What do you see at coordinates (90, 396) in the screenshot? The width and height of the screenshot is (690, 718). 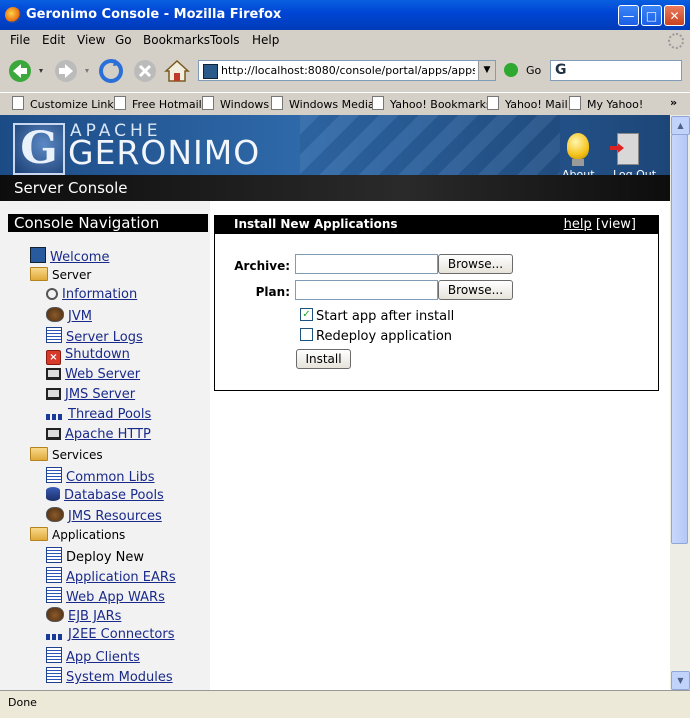 I see `nav-jms-server: JMS Server` at bounding box center [90, 396].